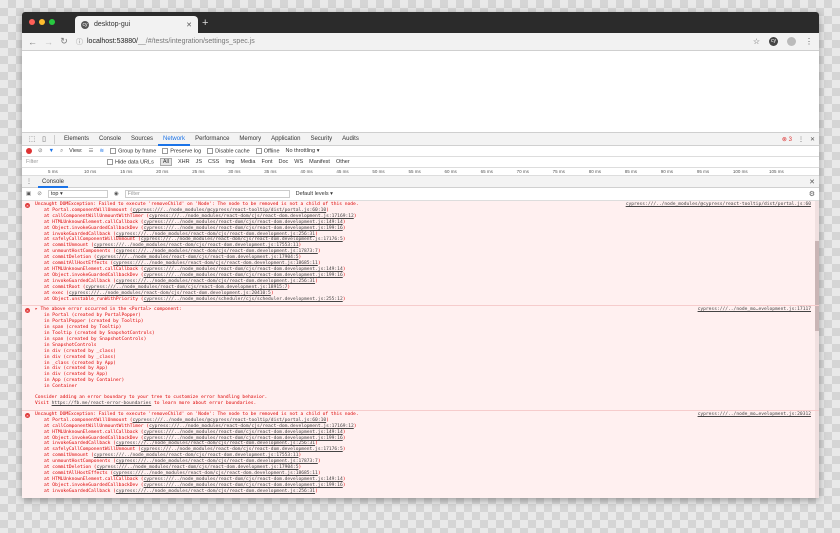  Describe the element at coordinates (174, 139) in the screenshot. I see `tab-network: Network` at that location.